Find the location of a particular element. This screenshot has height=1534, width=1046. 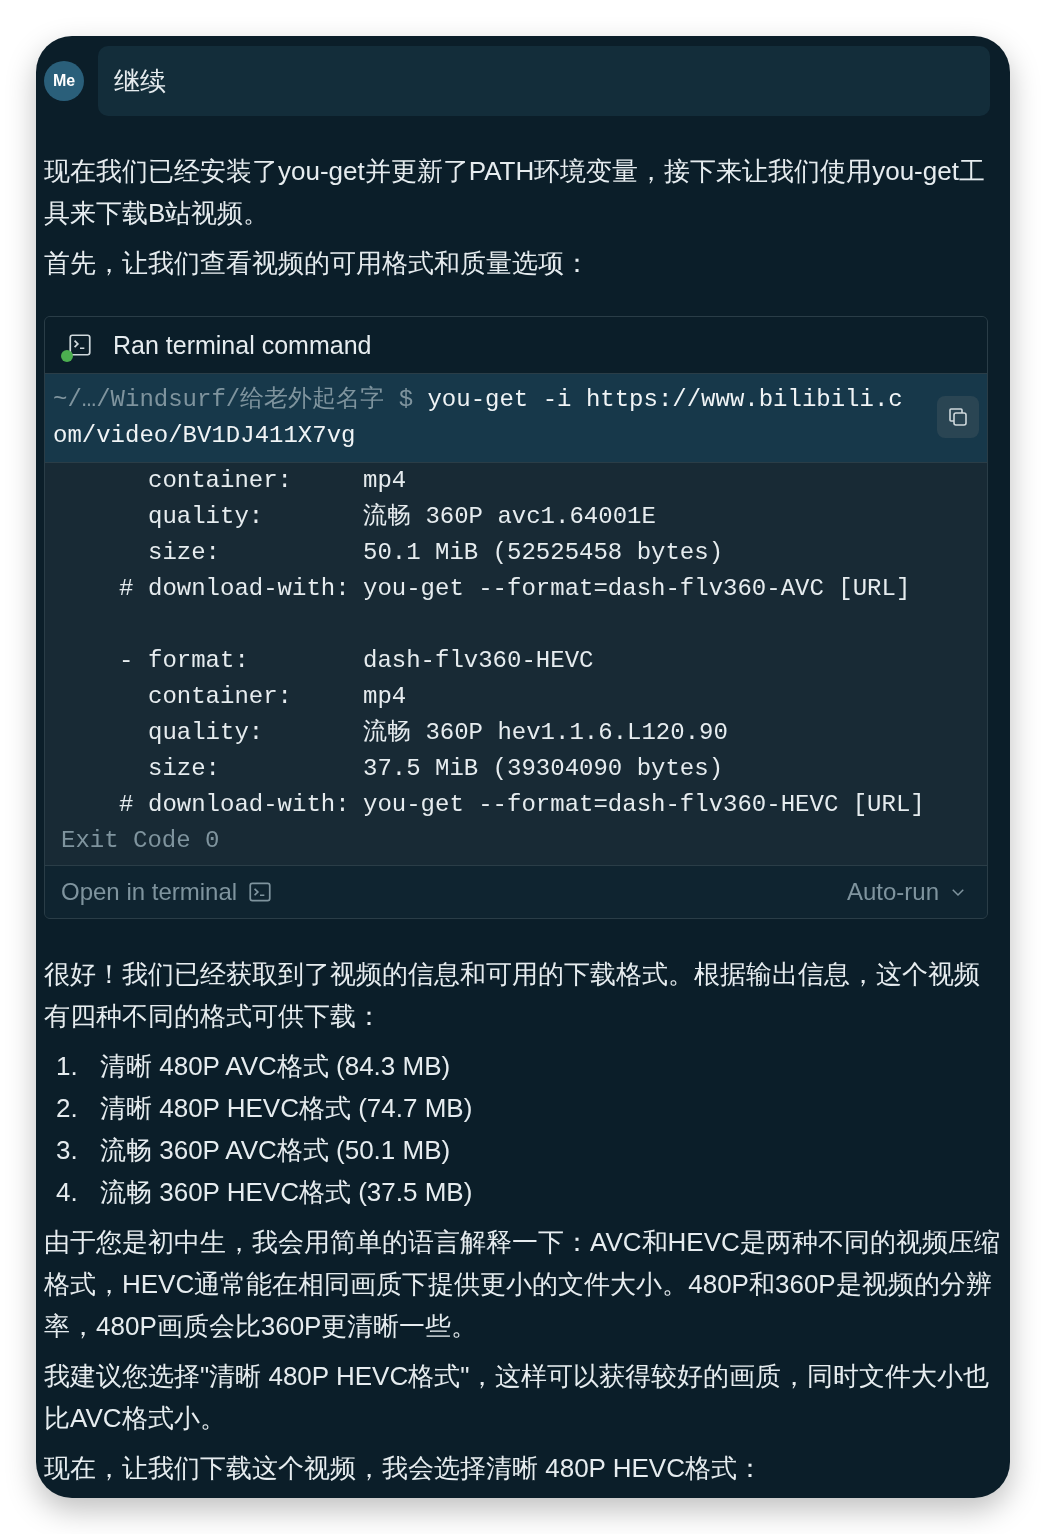

message-paragraph: 现在，让我们下载这个视频，我会选择清晰 480P HEVC格式： is located at coordinates (404, 1468).